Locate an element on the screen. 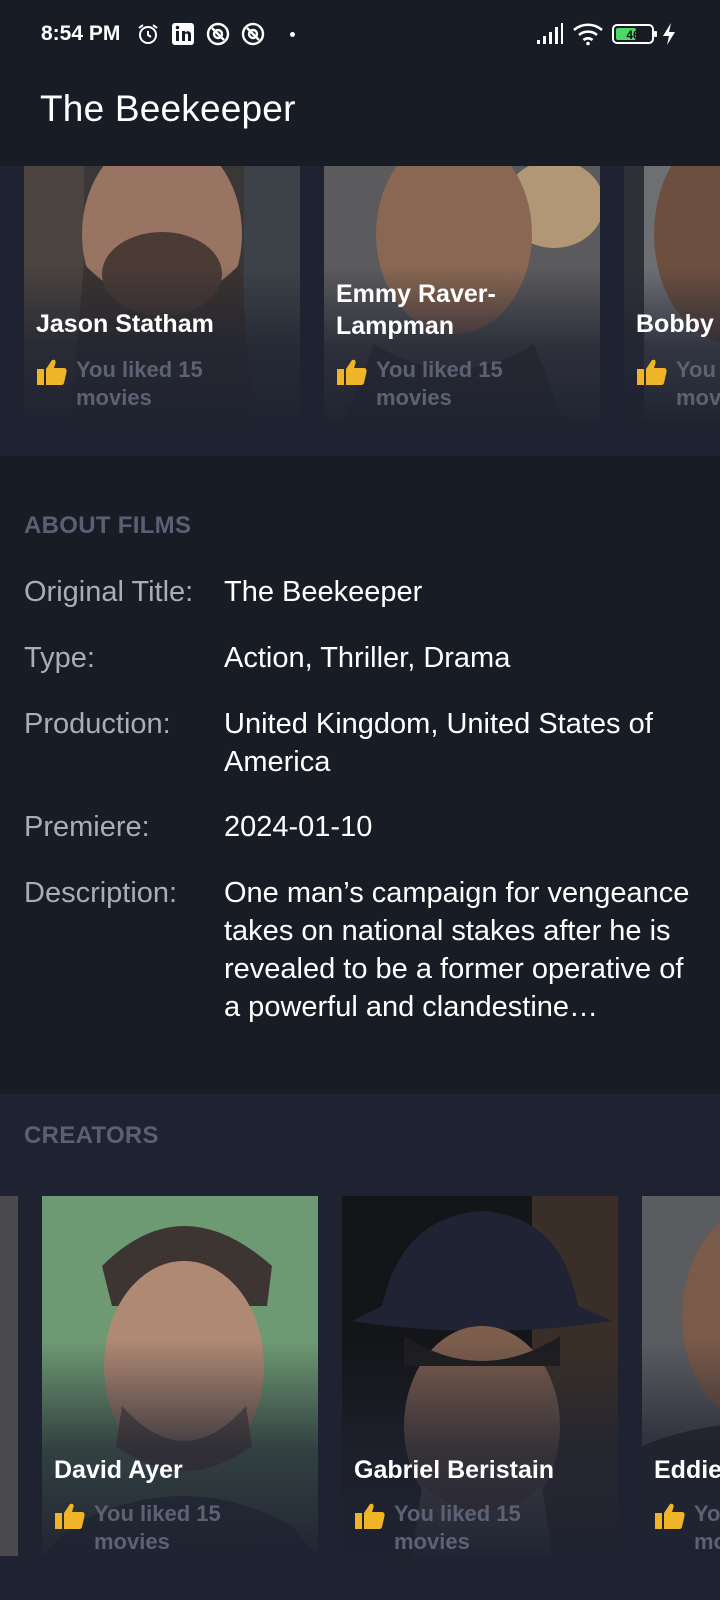  info-value: 2024-01-10 is located at coordinates (298, 827).